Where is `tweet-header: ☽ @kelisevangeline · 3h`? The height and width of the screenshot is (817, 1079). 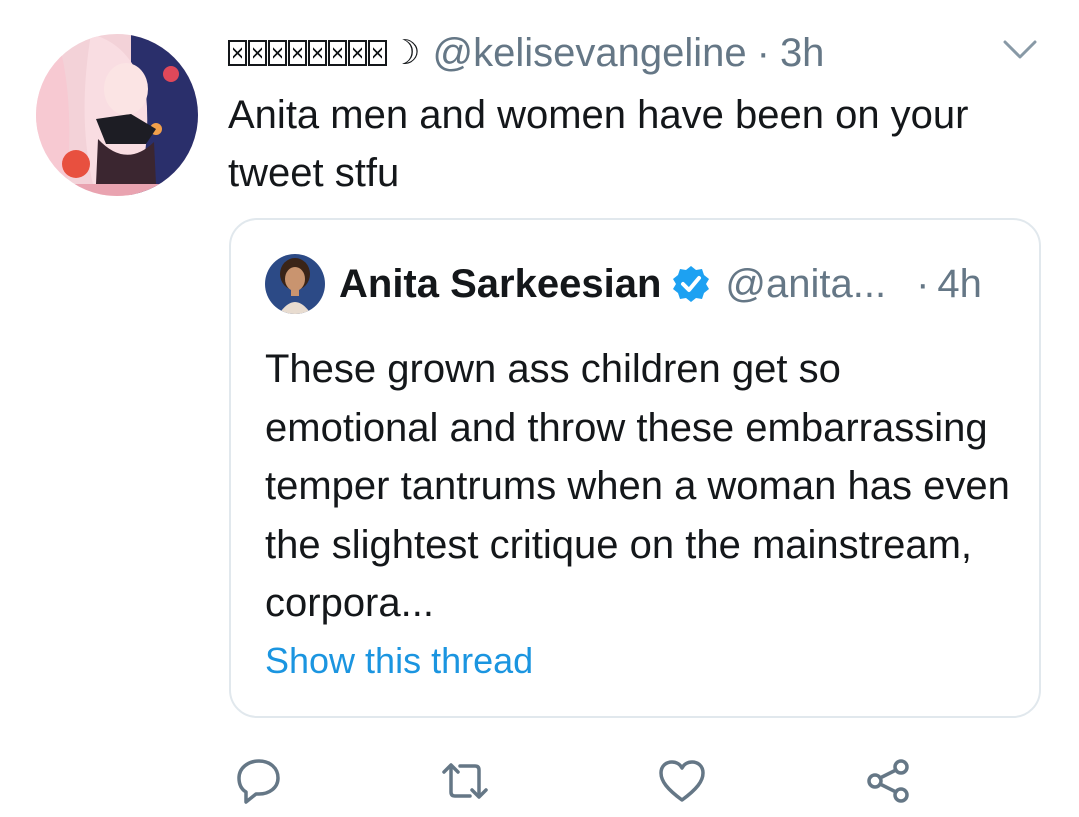
tweet-header: ☽ @kelisevangeline · 3h is located at coordinates (526, 53).